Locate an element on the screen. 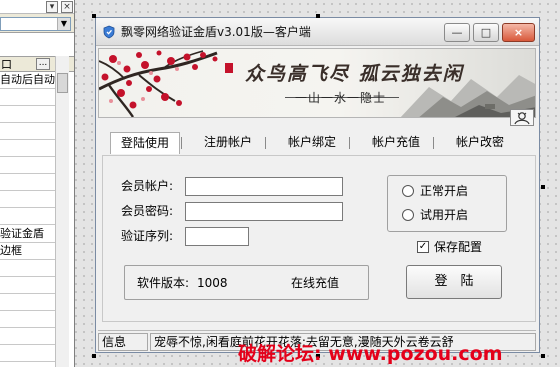  property-panel-close-icon: × is located at coordinates (67, 7).